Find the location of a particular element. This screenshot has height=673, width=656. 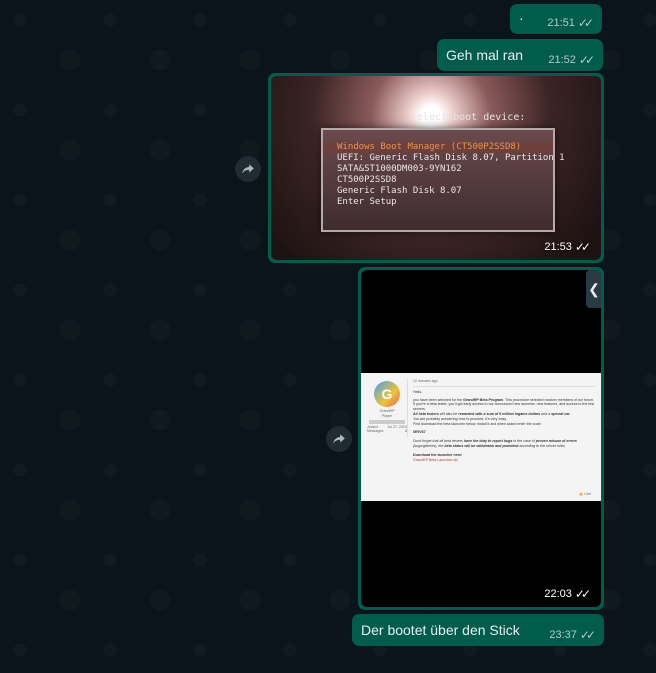

boot-option: SATA&ST1000DM003-9YN162 is located at coordinates (399, 169).